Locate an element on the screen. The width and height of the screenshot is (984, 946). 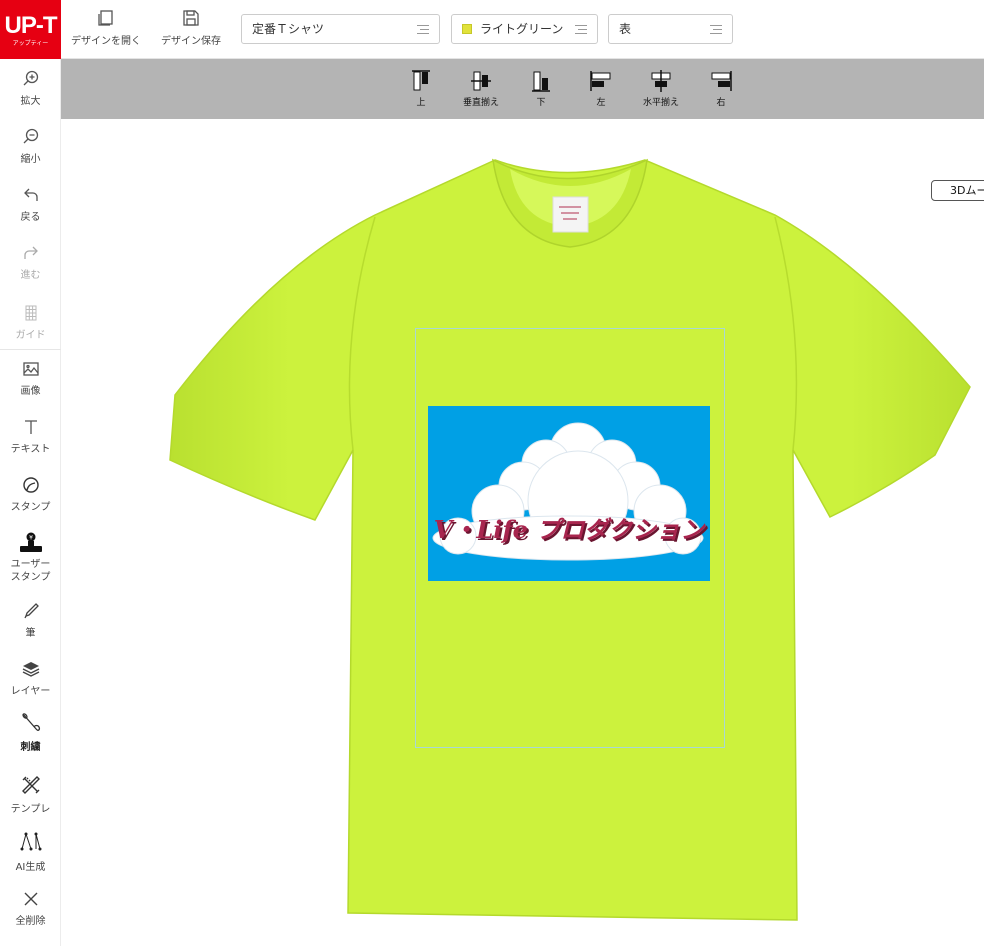
align-bottom-label: 下 is located at coordinates (541, 103).